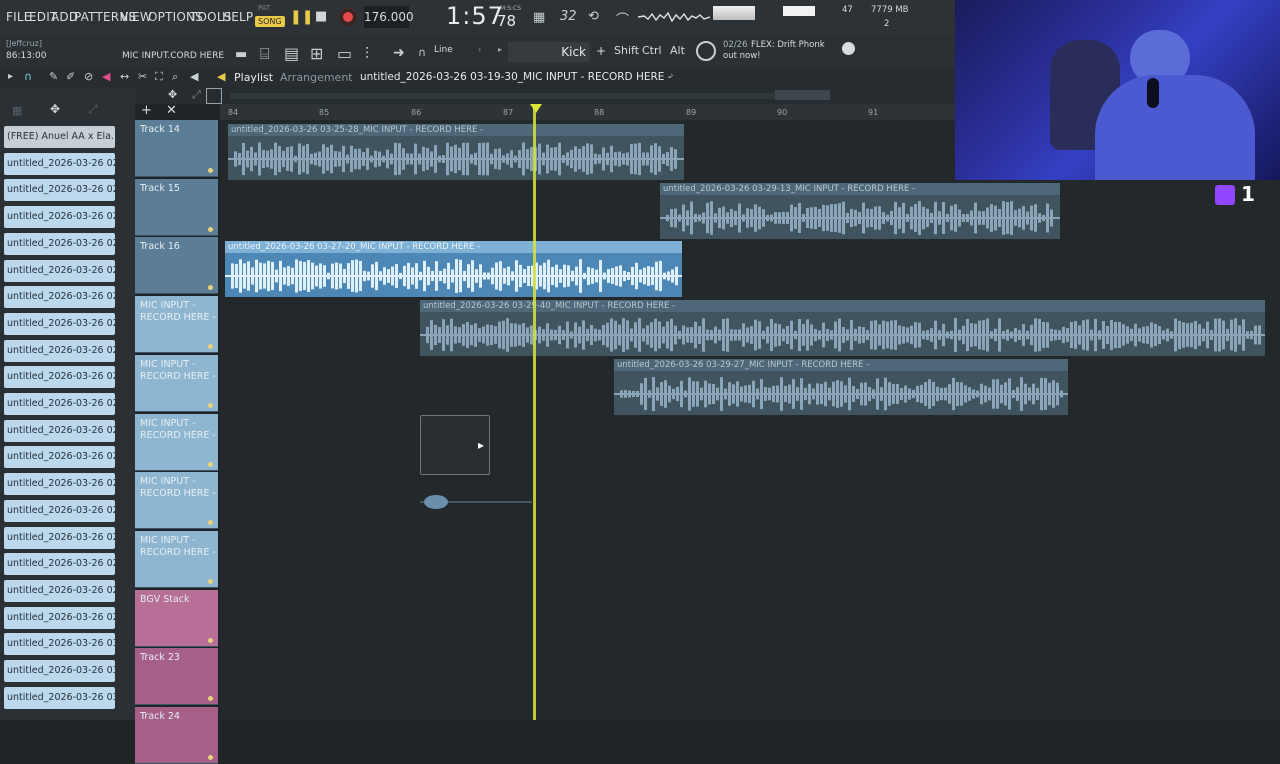  Describe the element at coordinates (196, 95) in the screenshot. I see `resize-icon: ⤢` at that location.